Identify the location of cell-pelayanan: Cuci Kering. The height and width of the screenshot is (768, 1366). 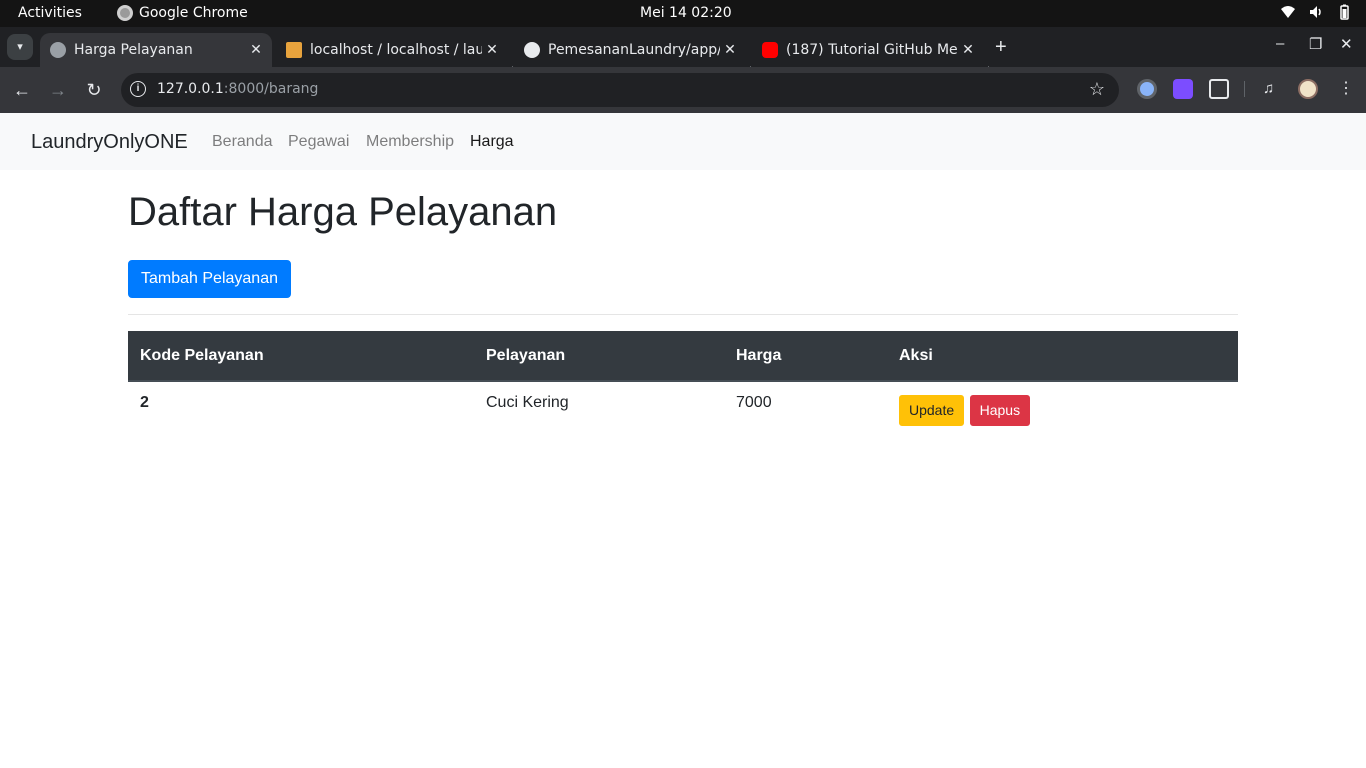
(527, 402).